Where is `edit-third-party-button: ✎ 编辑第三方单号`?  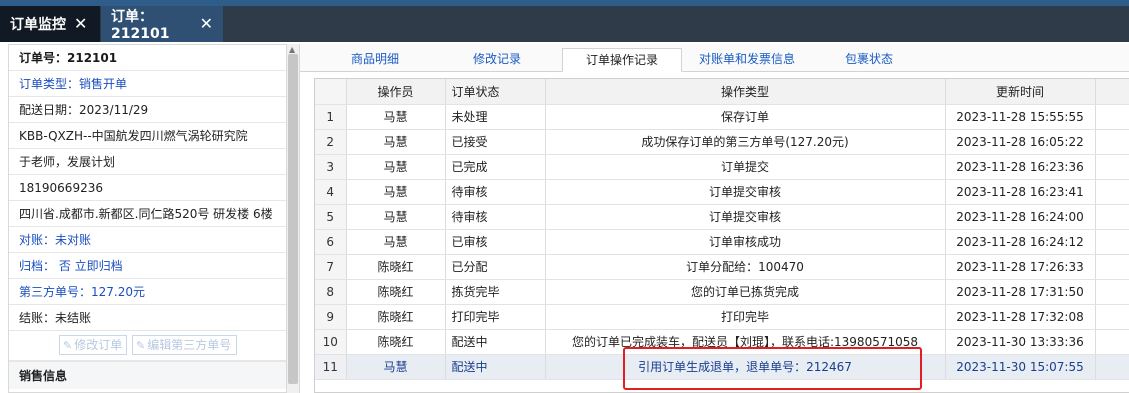
edit-third-party-button: ✎ 编辑第三方单号 is located at coordinates (184, 345).